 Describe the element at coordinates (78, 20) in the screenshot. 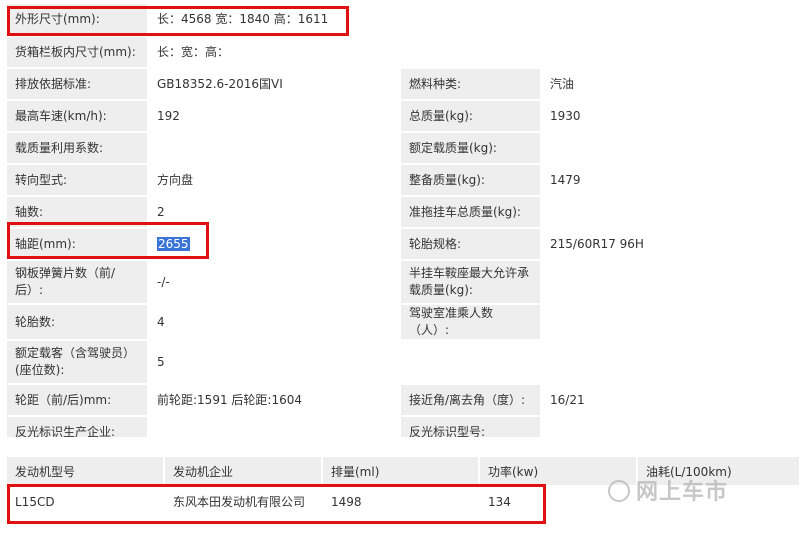

I see `spec-label: 外形尺寸(mm):` at that location.